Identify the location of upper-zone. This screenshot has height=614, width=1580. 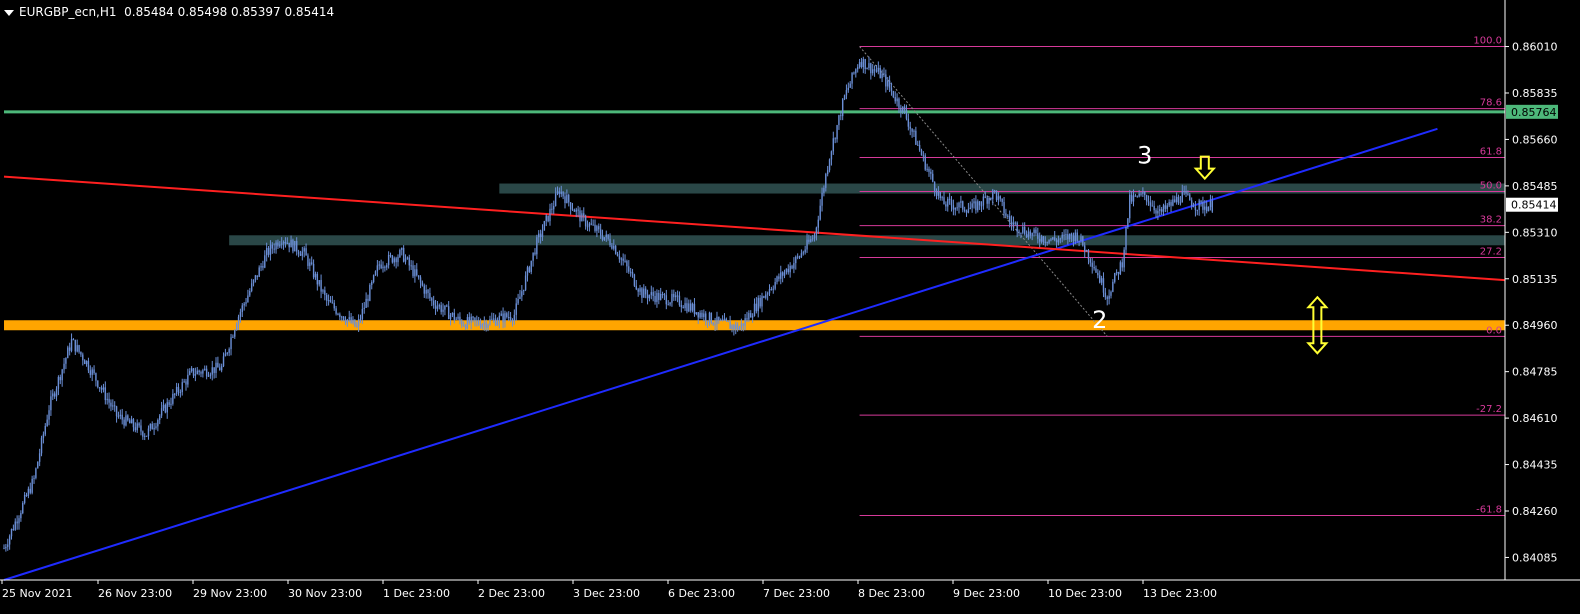
(1002, 188).